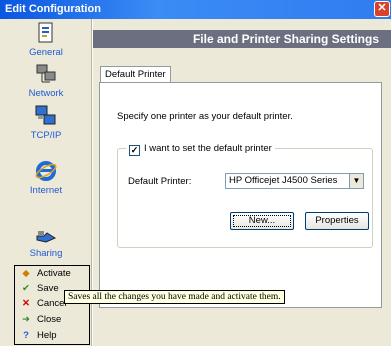  What do you see at coordinates (46, 190) in the screenshot?
I see `sidebar-item-label: Internet` at bounding box center [46, 190].